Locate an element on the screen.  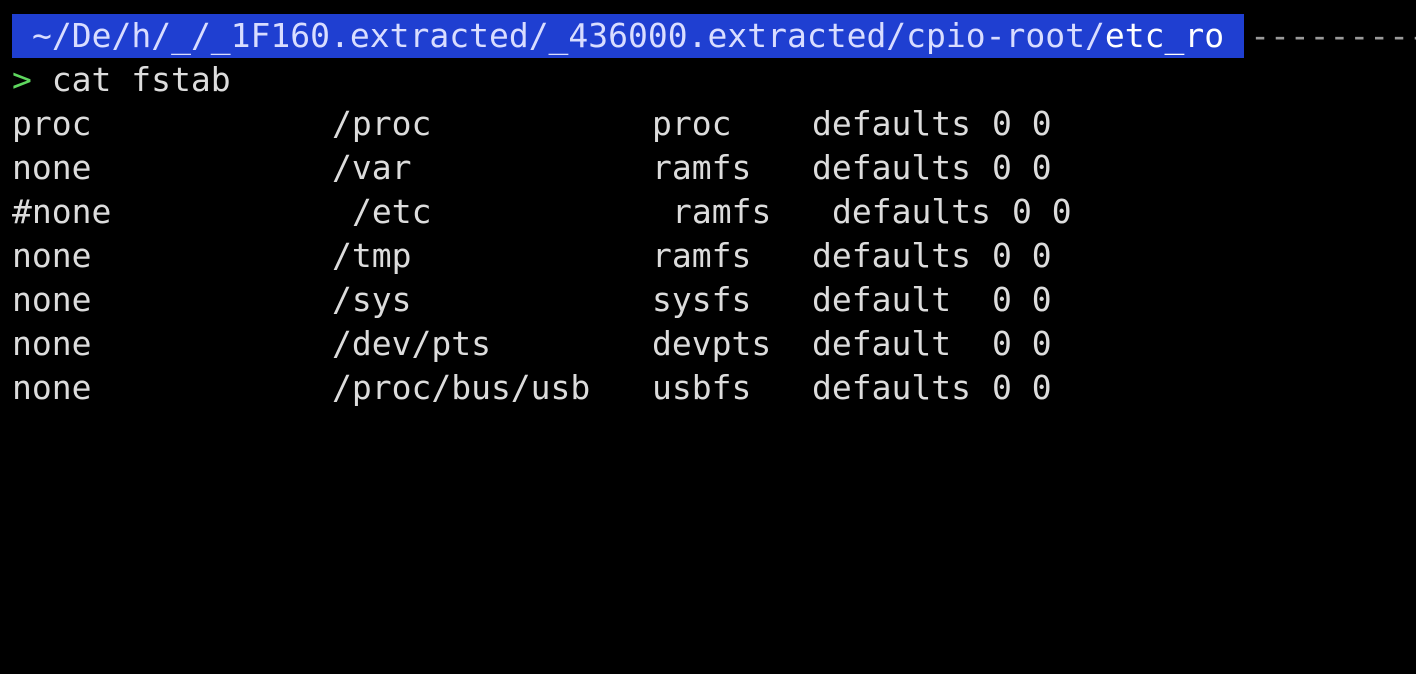
fstab-fs-type: usbfs is located at coordinates (702, 387).